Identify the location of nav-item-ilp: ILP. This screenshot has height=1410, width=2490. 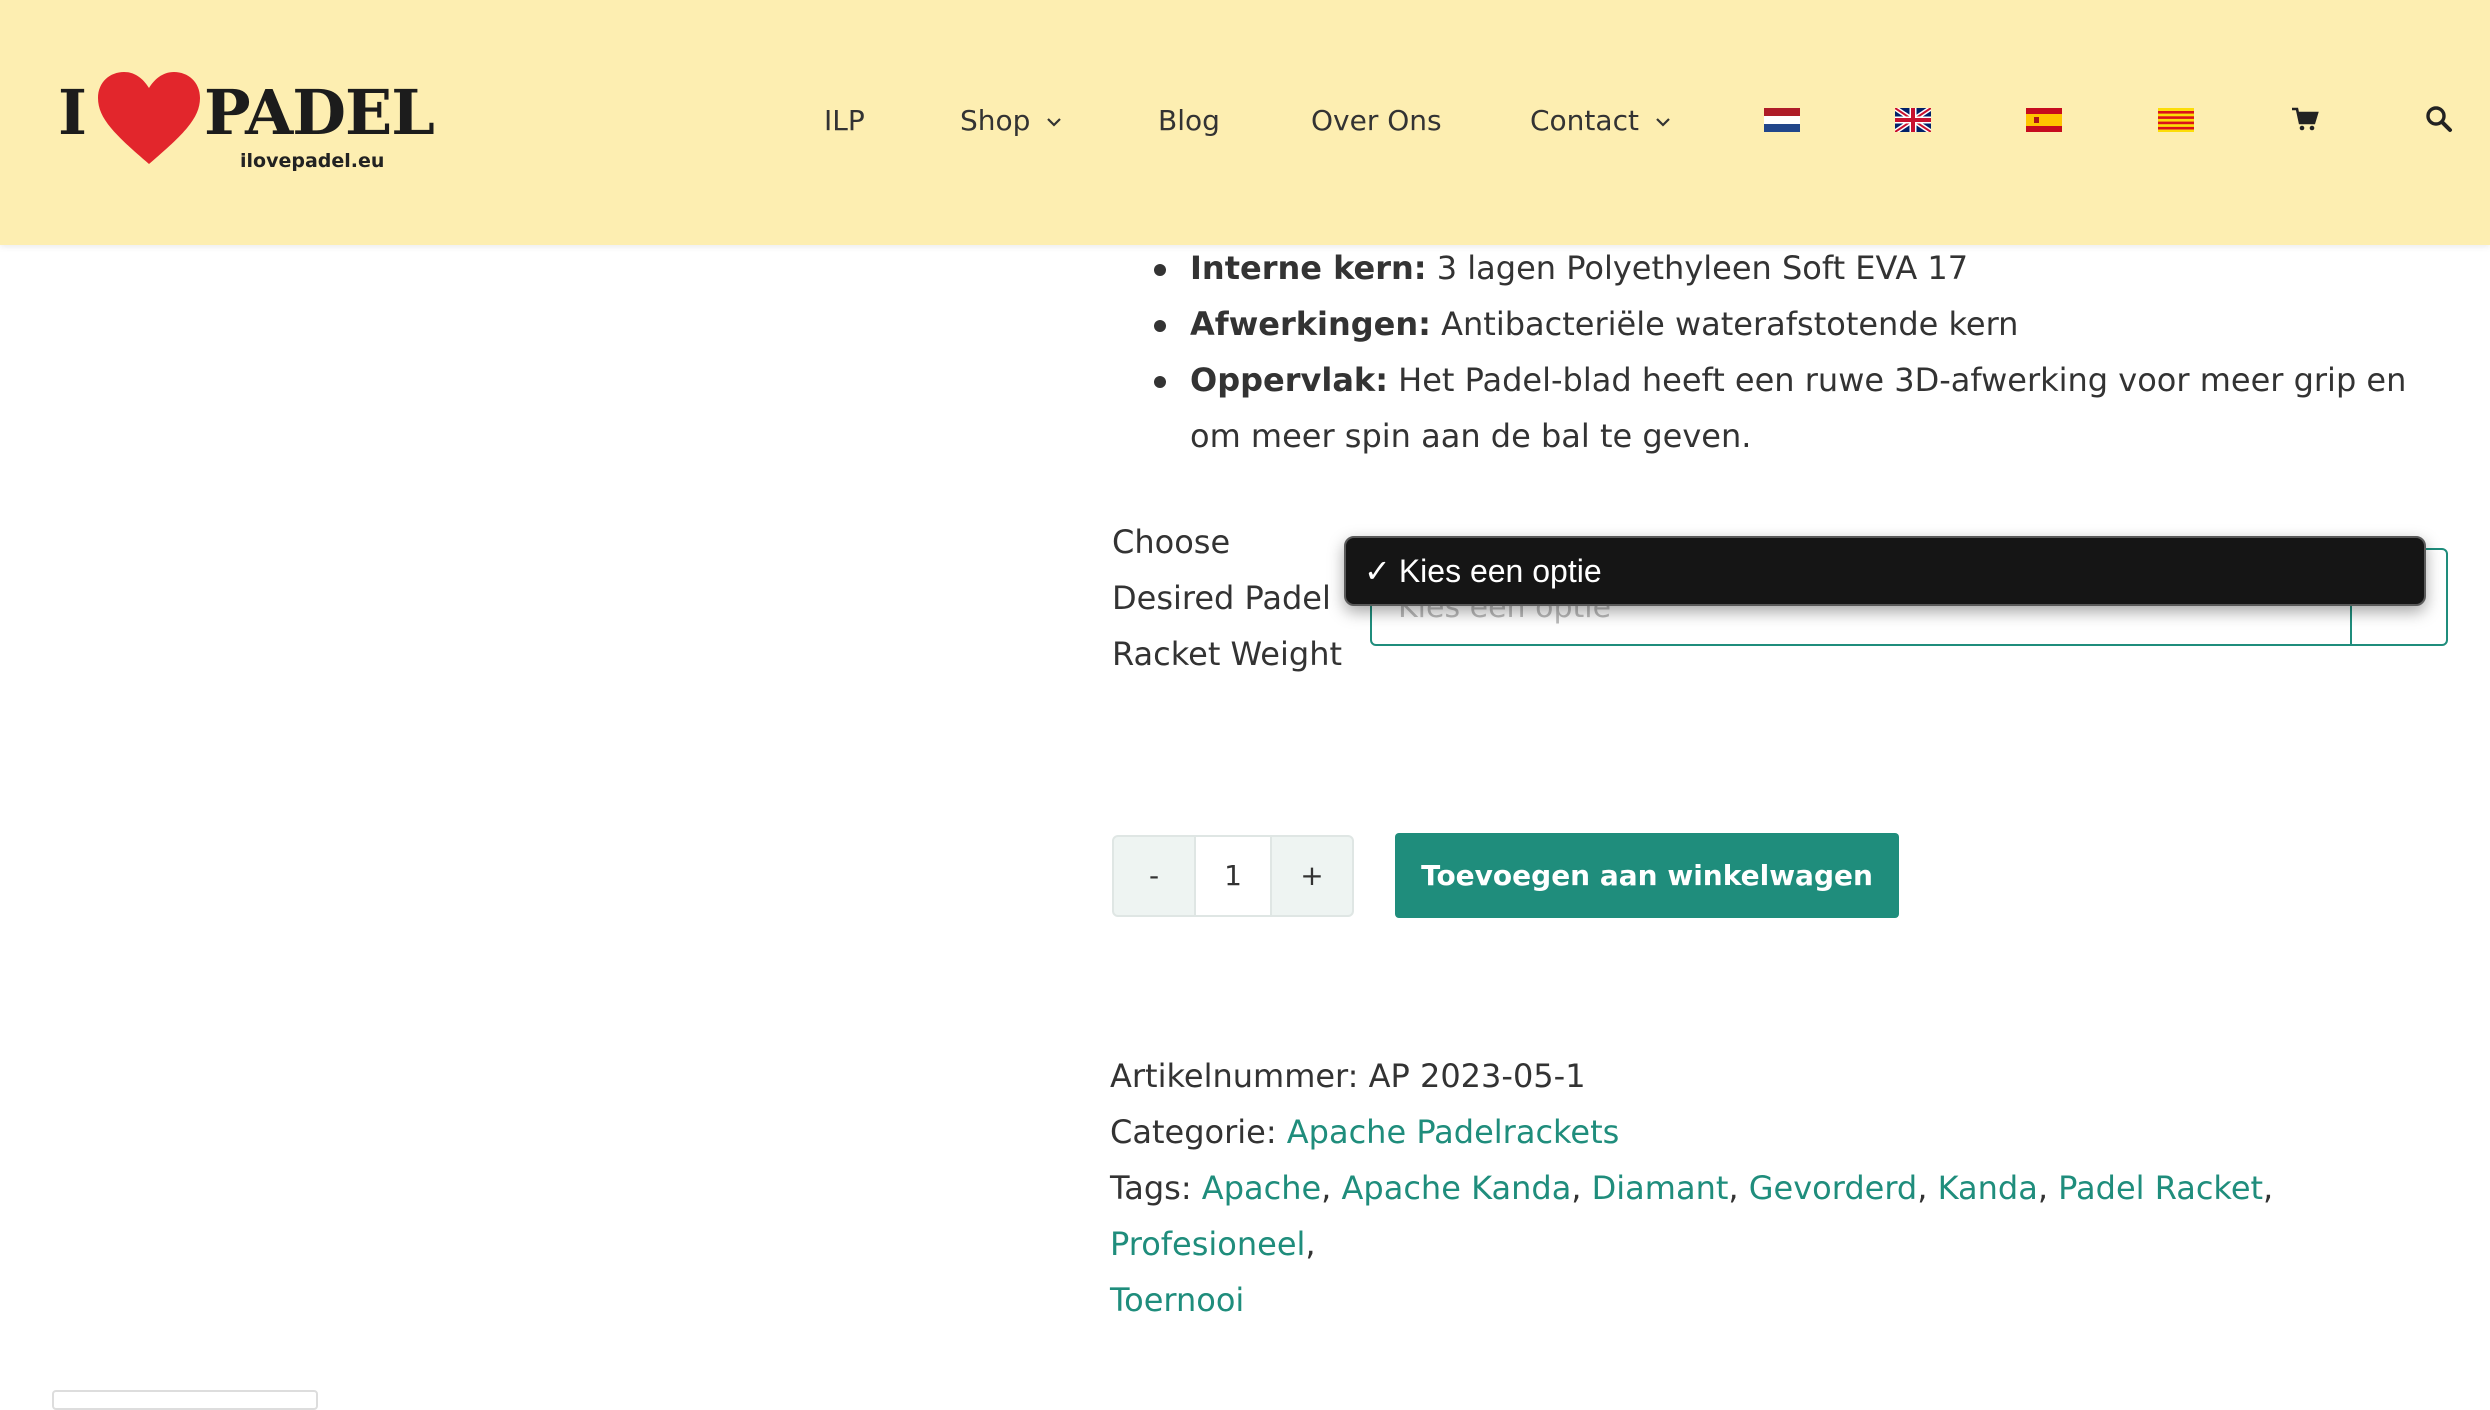
(844, 121).